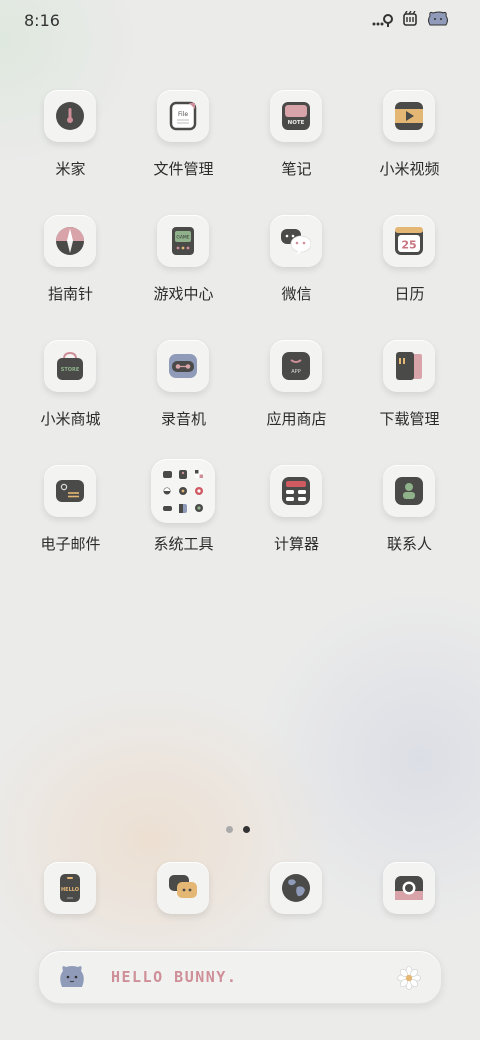  I want to click on mail-icon, so click(70, 491).